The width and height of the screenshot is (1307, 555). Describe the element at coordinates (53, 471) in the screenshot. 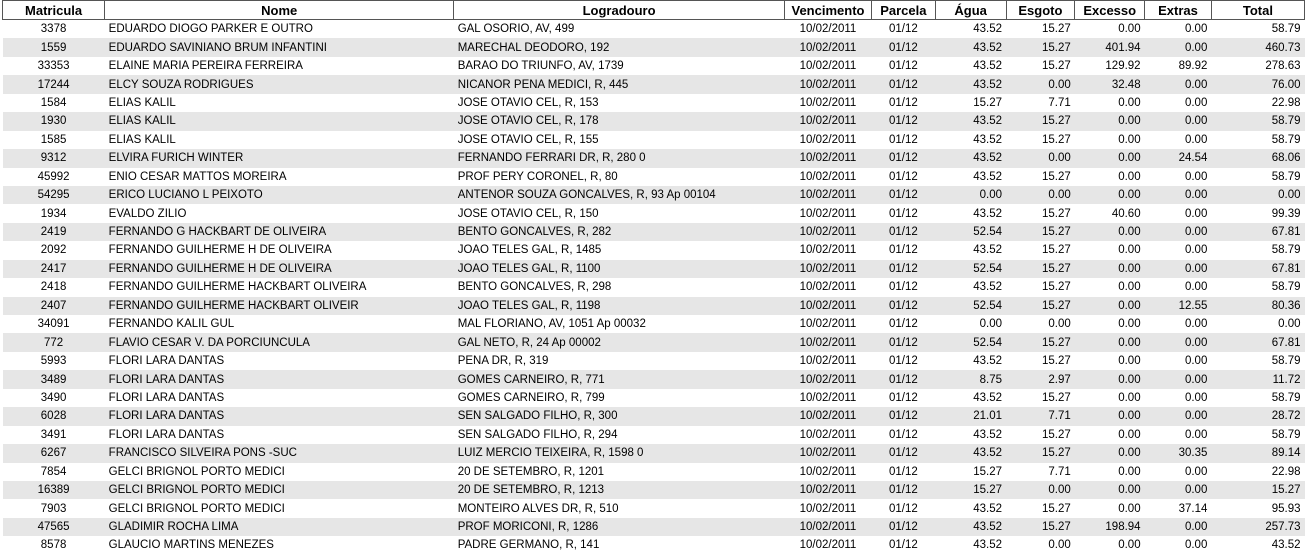

I see `cell-matricula: 7854` at that location.